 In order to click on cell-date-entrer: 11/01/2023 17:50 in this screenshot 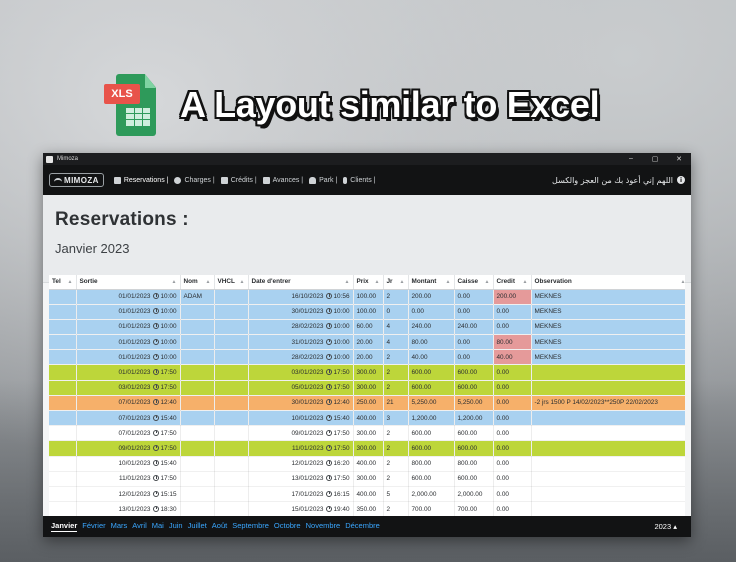, I will do `click(301, 448)`.